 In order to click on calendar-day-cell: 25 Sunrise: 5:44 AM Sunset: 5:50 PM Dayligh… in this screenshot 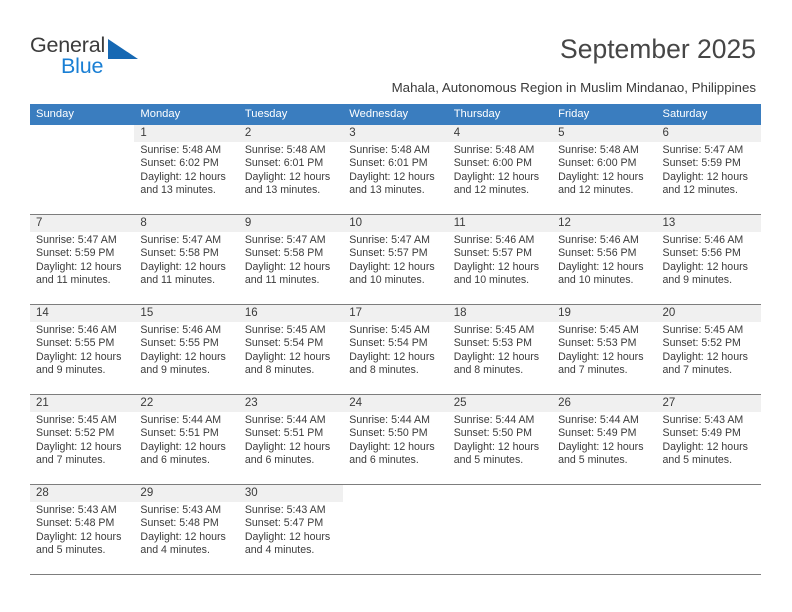, I will do `click(500, 439)`.